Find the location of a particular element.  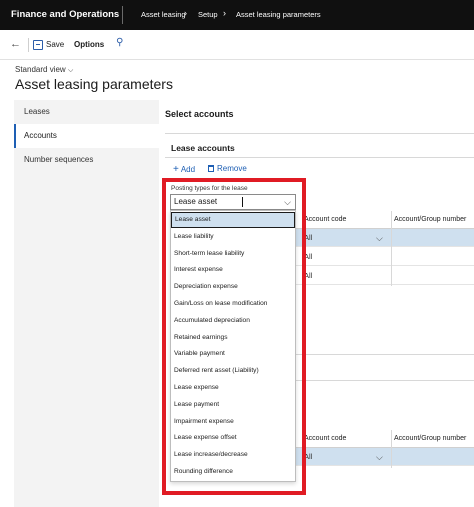

section-title: Select accounts is located at coordinates (199, 114).